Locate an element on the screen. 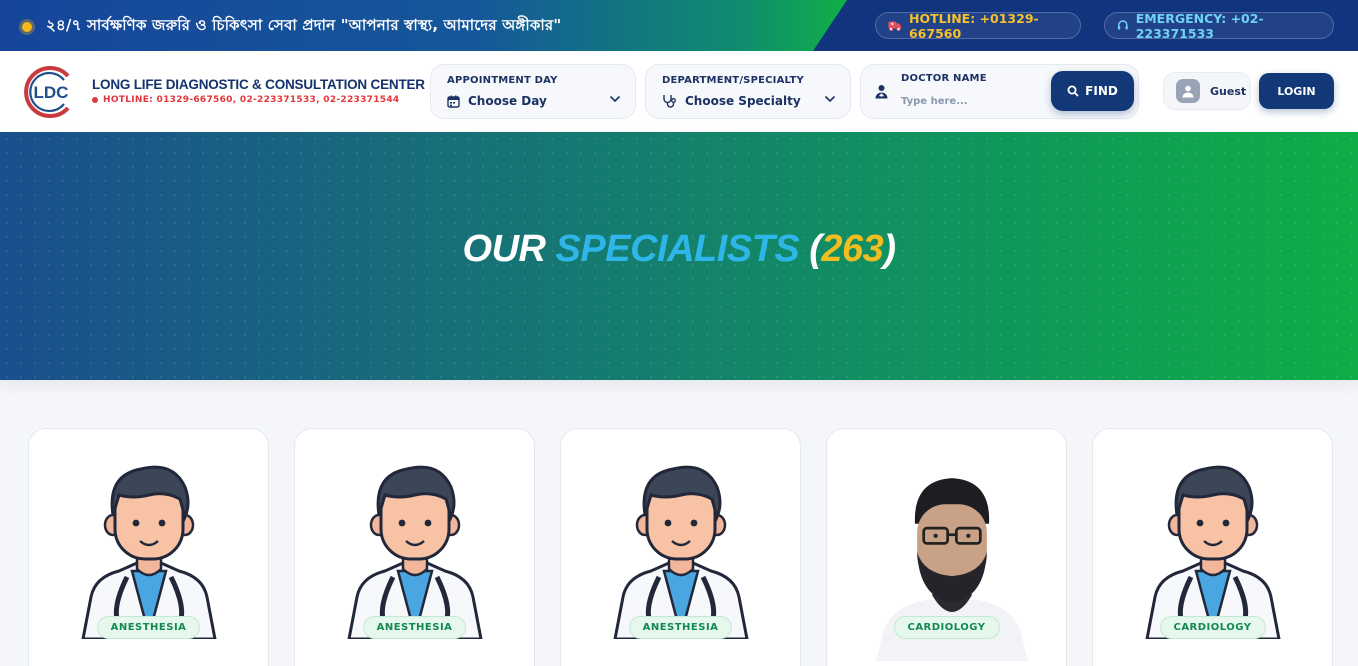 This screenshot has height=666, width=1358. svg-text: LDC is located at coordinates (51, 92).